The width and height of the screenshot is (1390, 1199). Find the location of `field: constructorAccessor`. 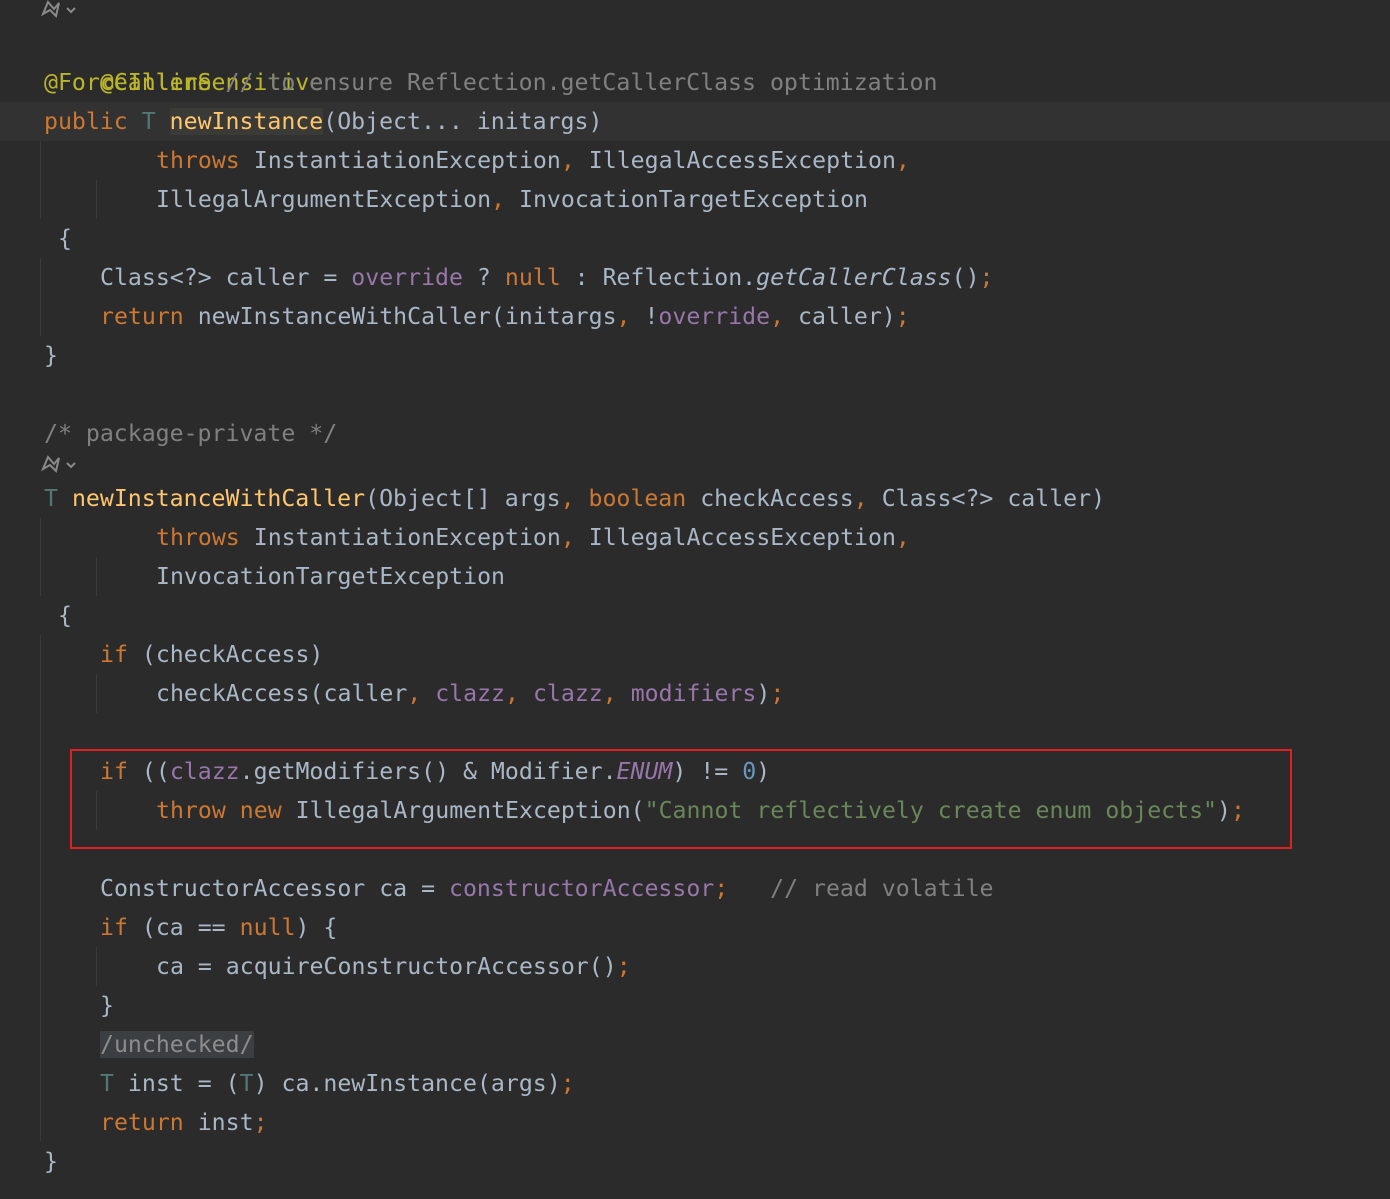

field: constructorAccessor is located at coordinates (582, 888).